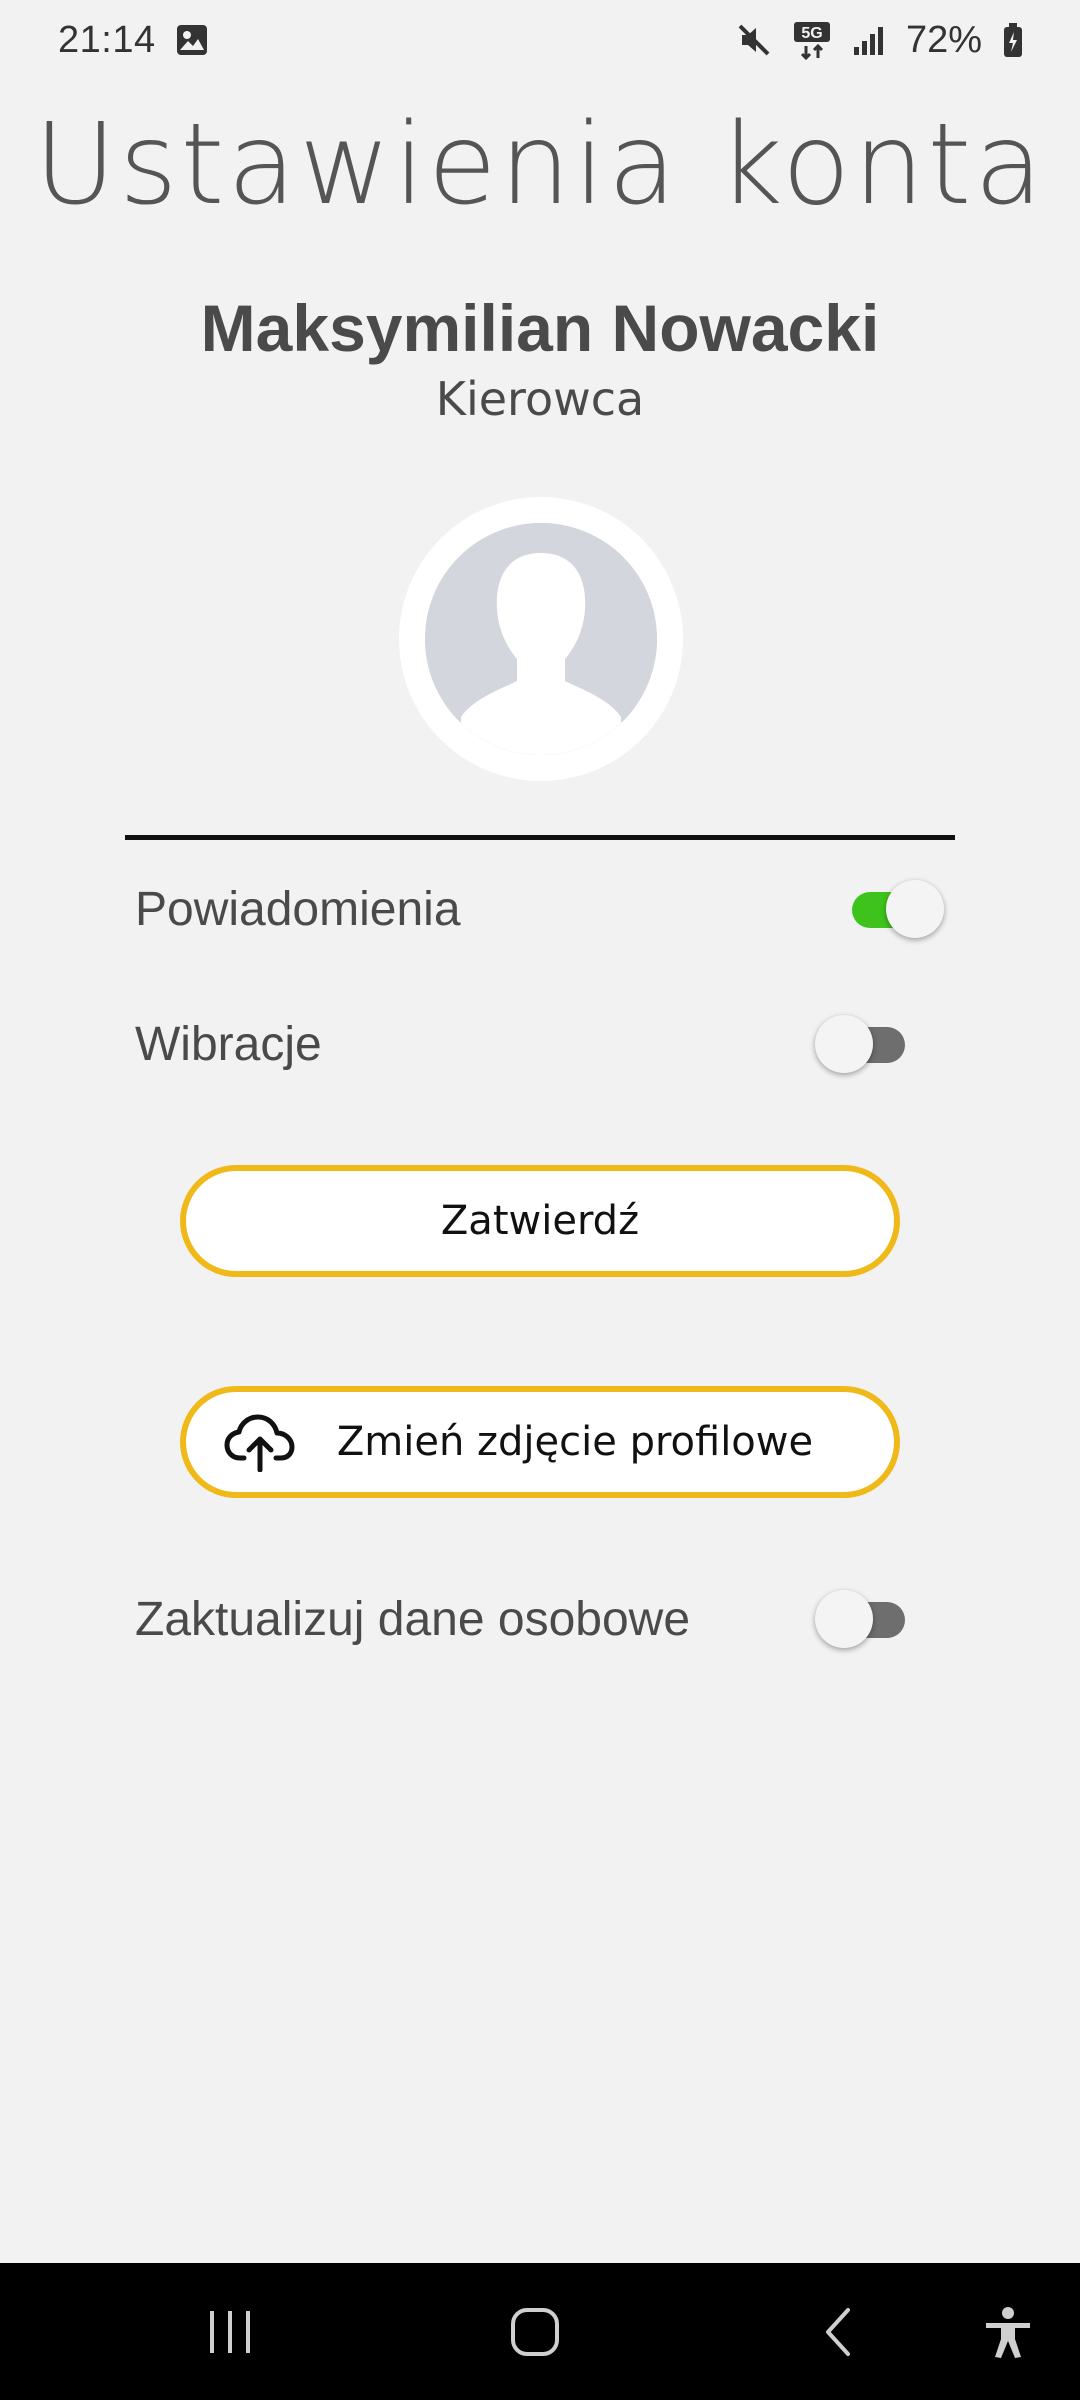 This screenshot has height=2400, width=1080. Describe the element at coordinates (535, 1044) in the screenshot. I see `vibrations-row: Wibracje` at that location.